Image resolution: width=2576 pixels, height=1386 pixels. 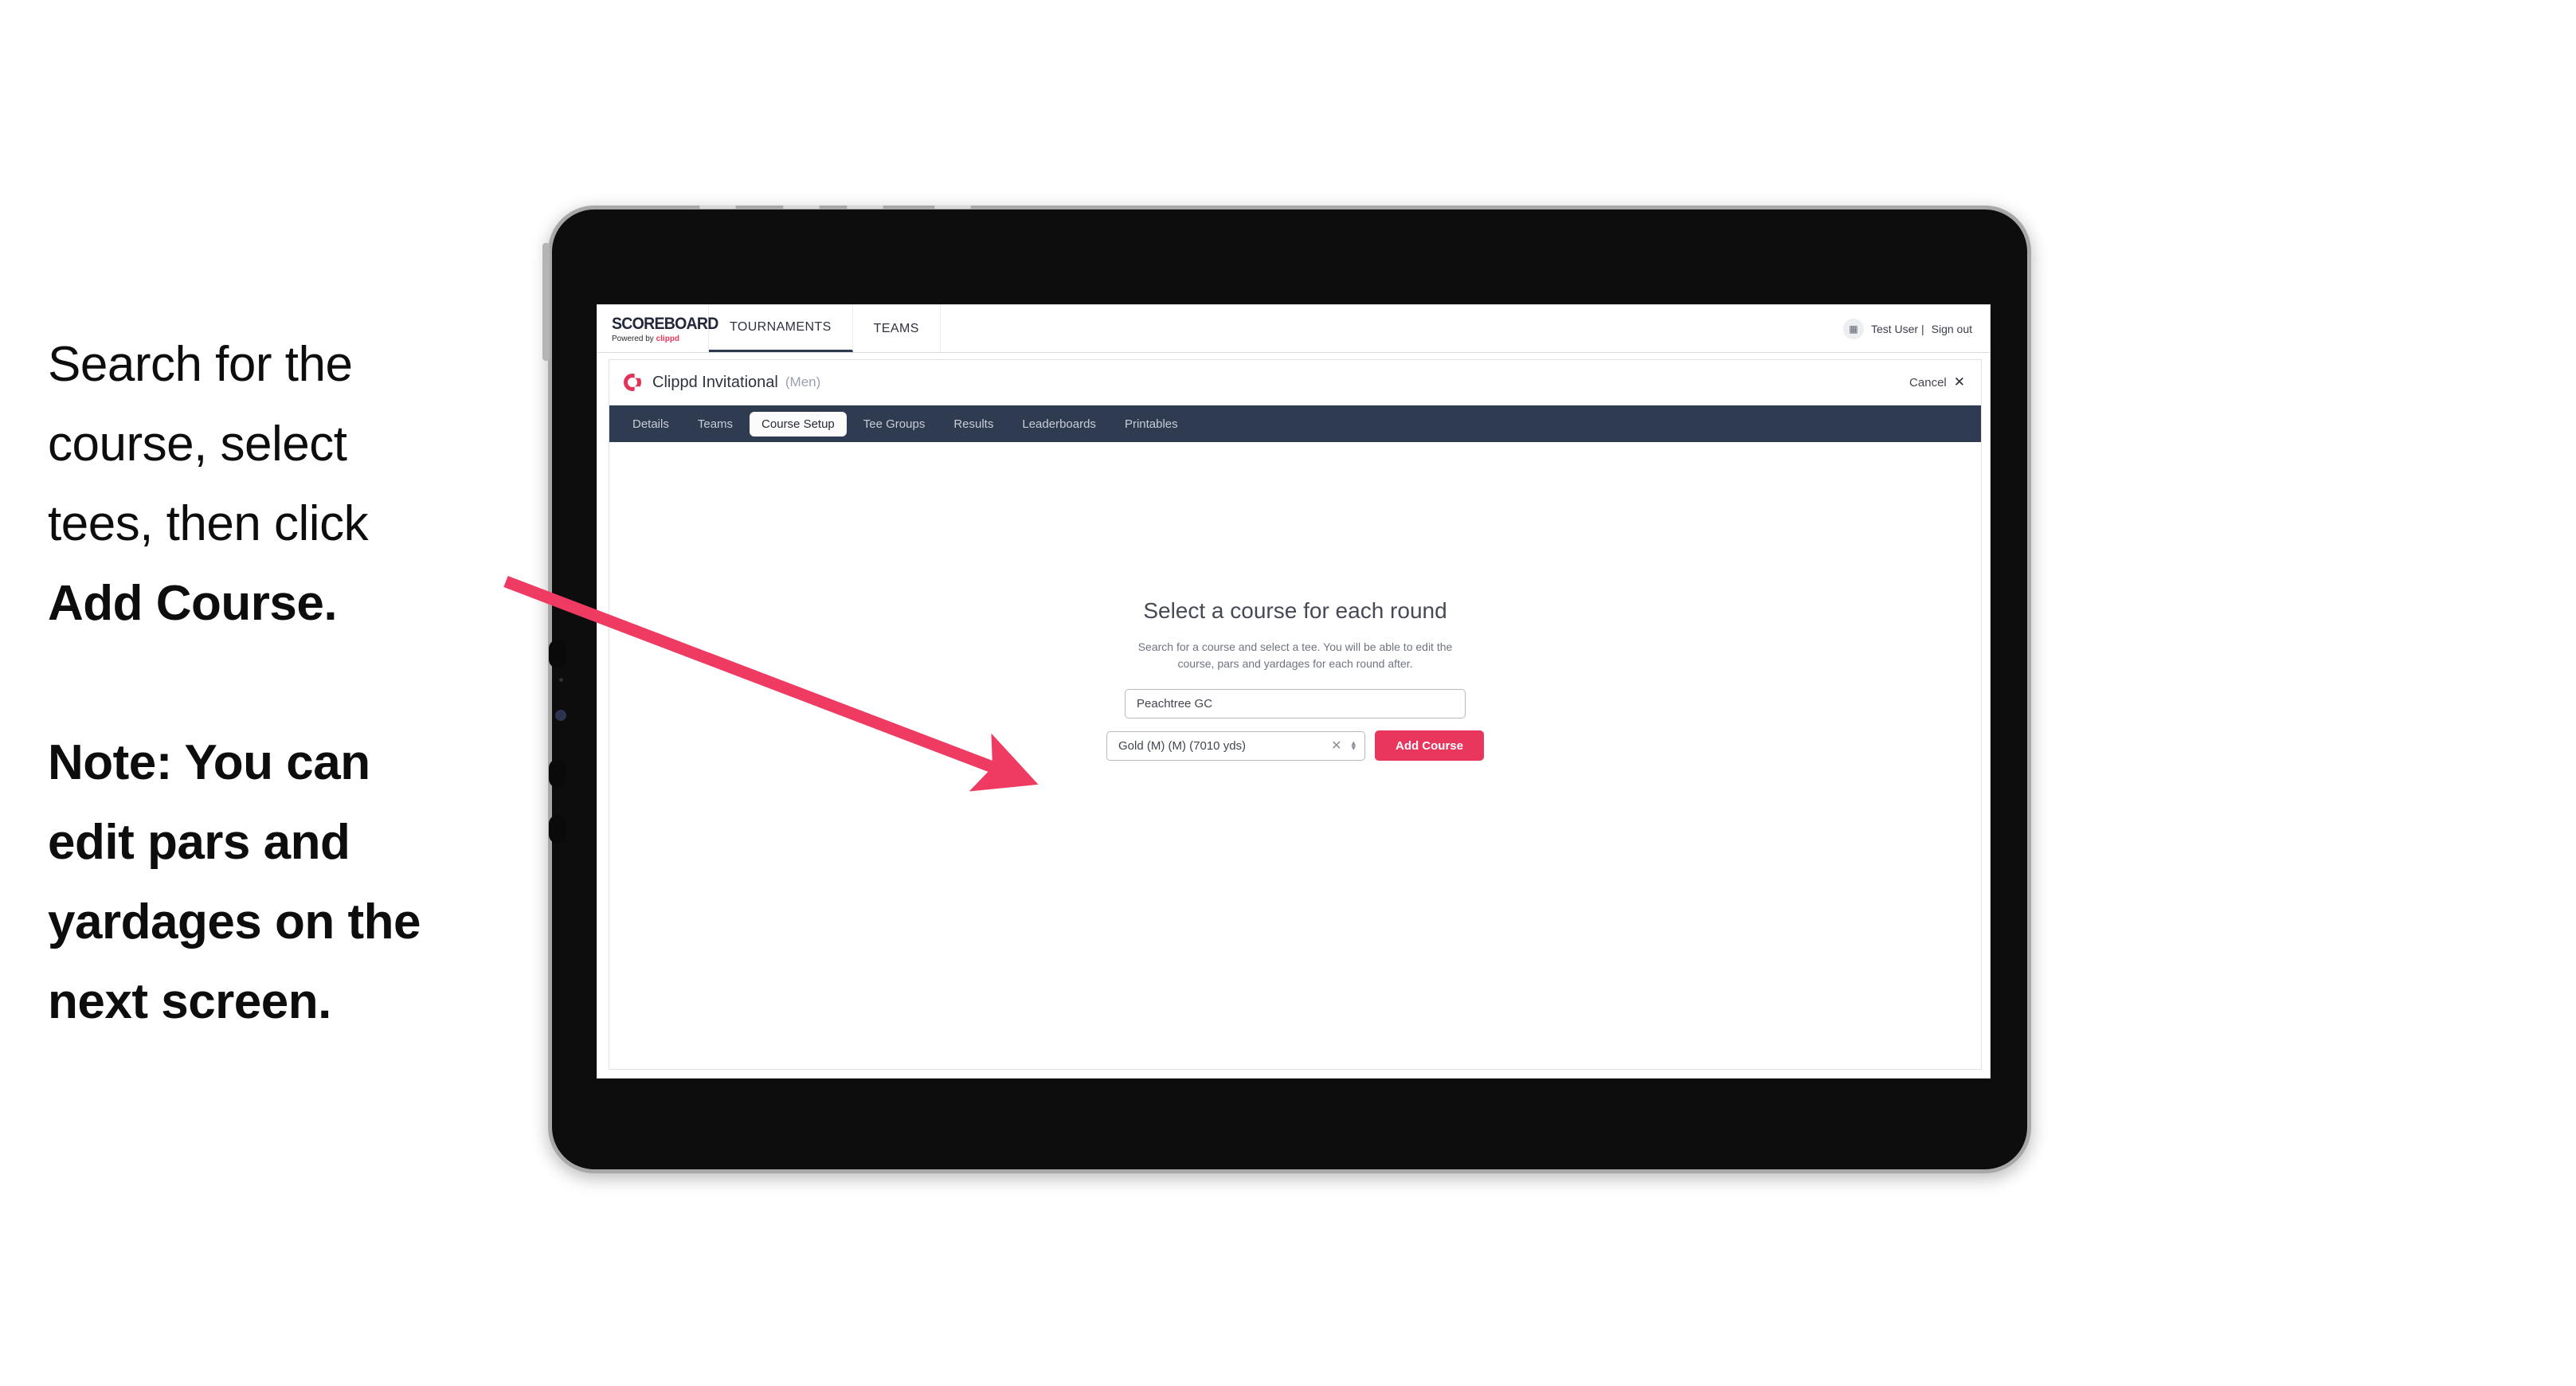 I want to click on chevron-down-glyph: ▾, so click(x=1353, y=748).